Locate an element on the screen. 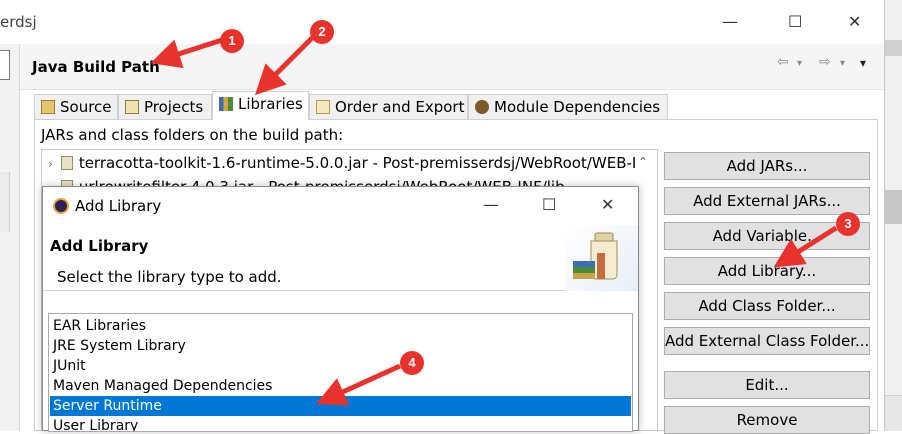 The image size is (902, 434). background-panel is located at coordinates (5, 202).